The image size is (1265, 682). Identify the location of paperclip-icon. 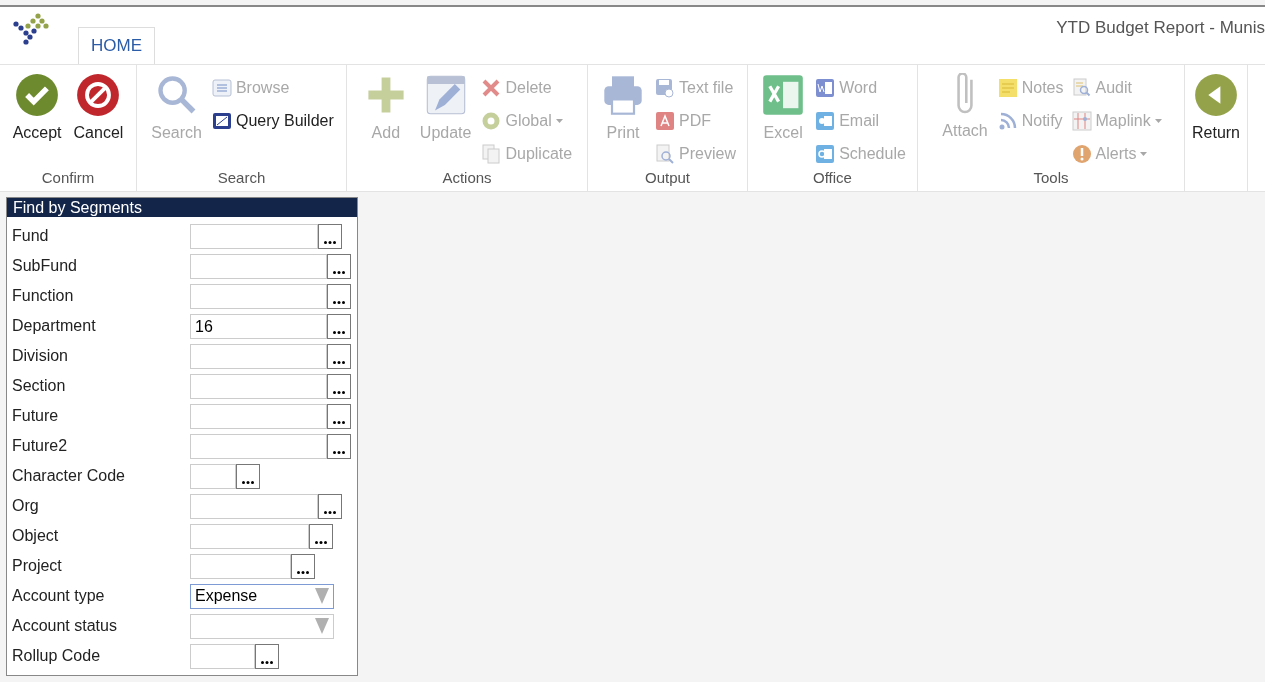
(965, 94).